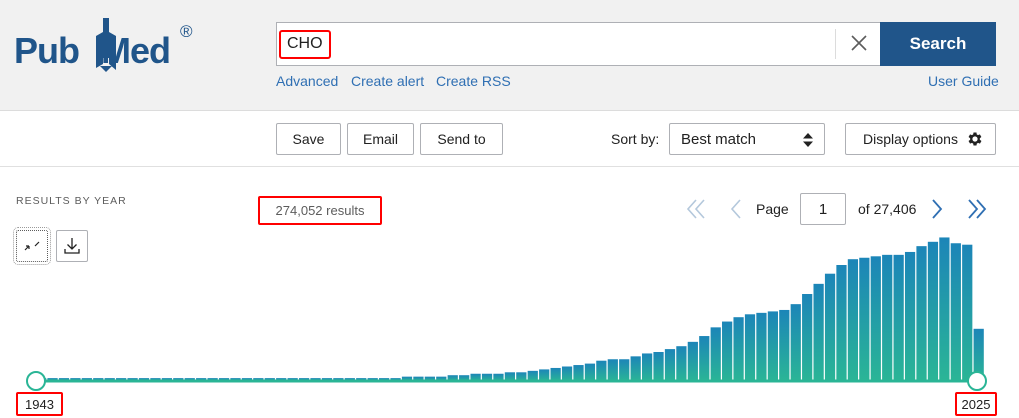 Image resolution: width=1019 pixels, height=418 pixels. What do you see at coordinates (553, 44) in the screenshot?
I see `search-input` at bounding box center [553, 44].